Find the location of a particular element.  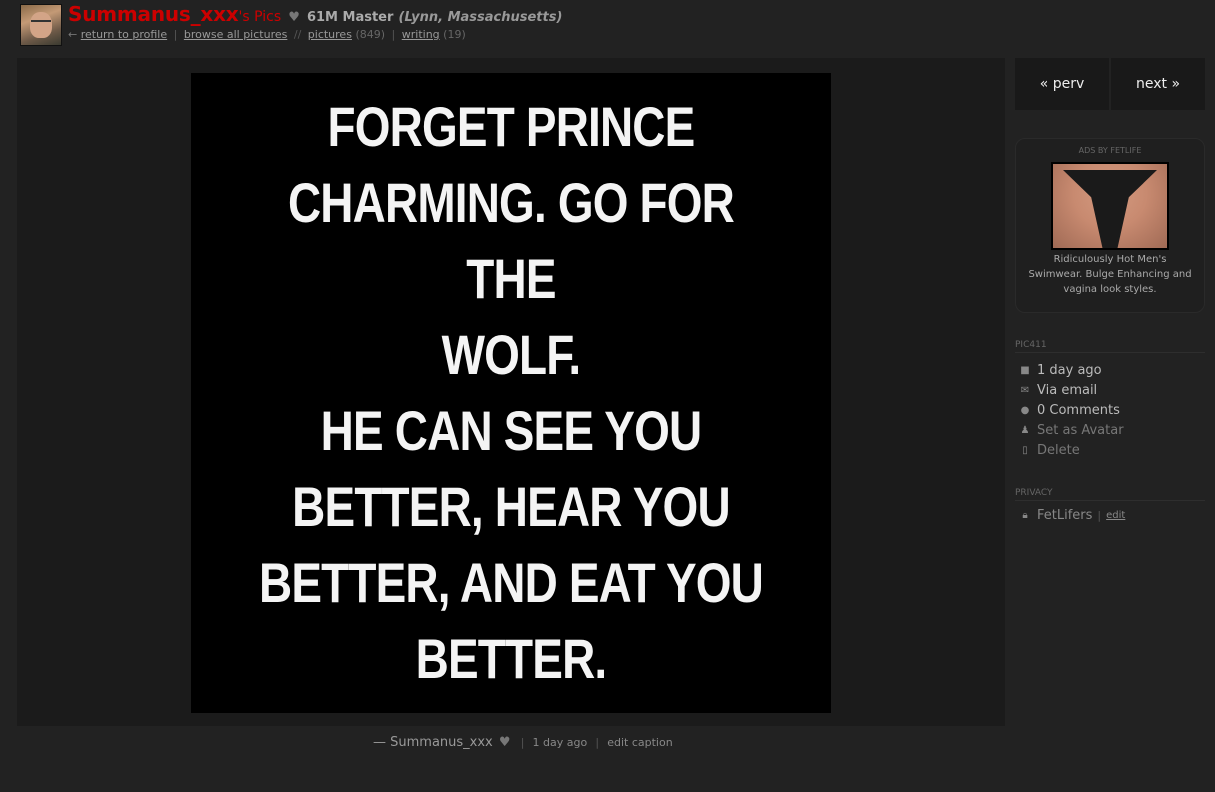

caption-time: 1 day ago is located at coordinates (560, 742).